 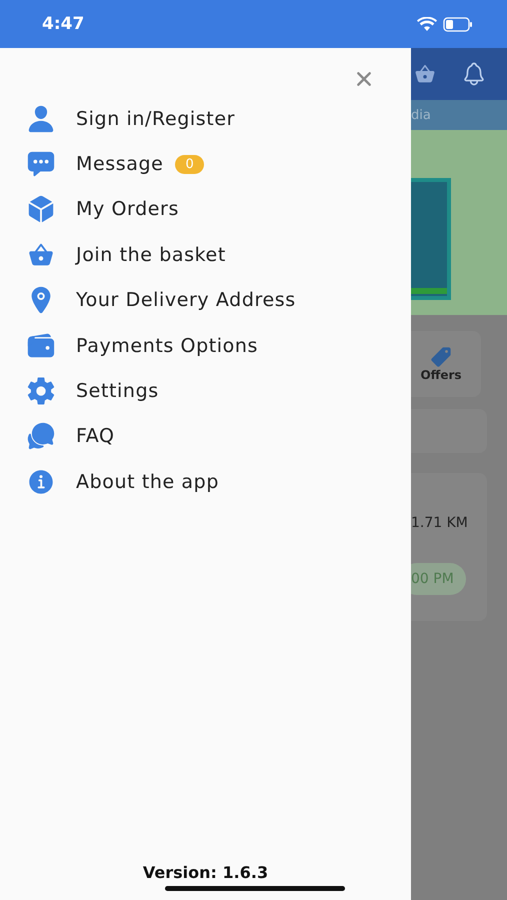 I want to click on status-time: 4:47, so click(x=63, y=24).